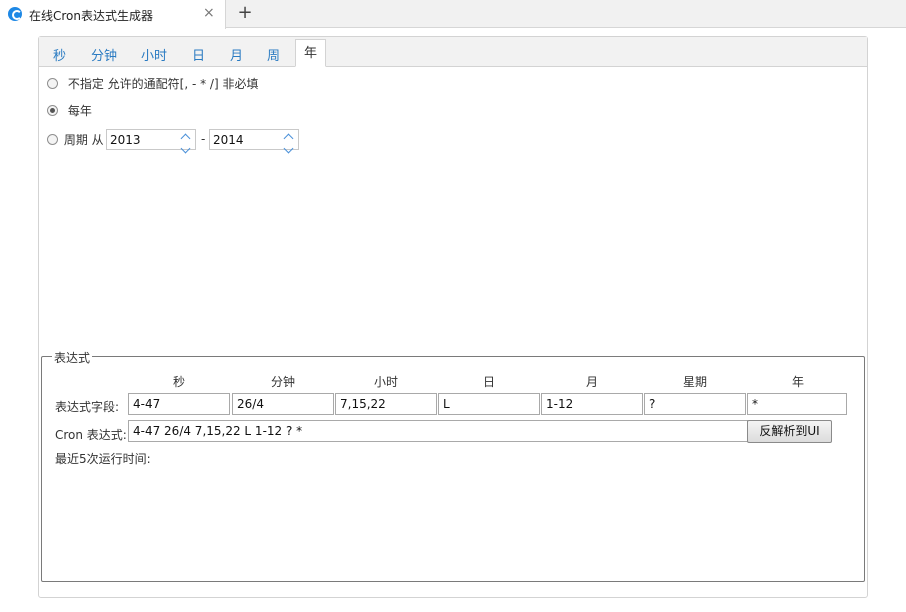  I want to click on parse-to-ui-button: 反解析到UI, so click(789, 431).